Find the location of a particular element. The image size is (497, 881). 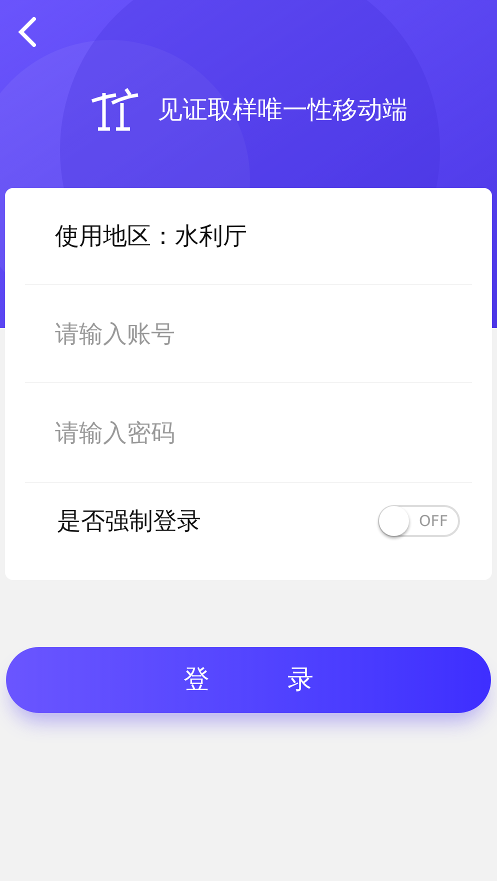

login-button: 登 录 is located at coordinates (248, 680).